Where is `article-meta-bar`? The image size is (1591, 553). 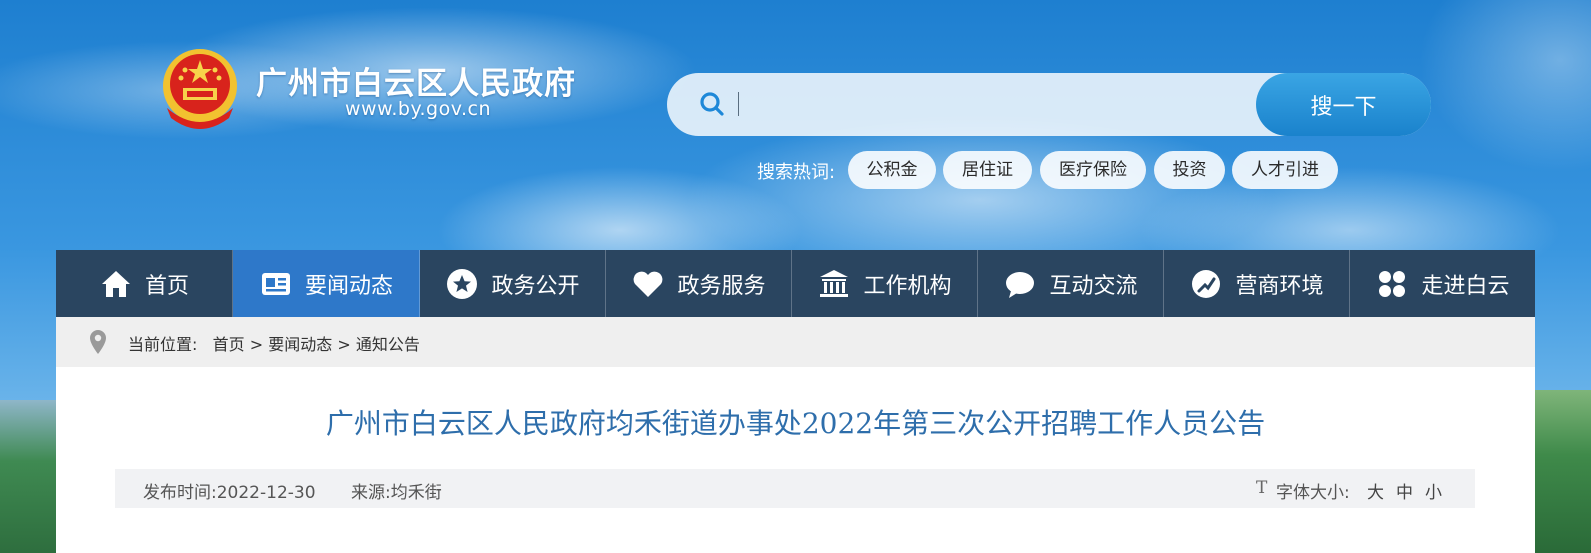 article-meta-bar is located at coordinates (795, 488).